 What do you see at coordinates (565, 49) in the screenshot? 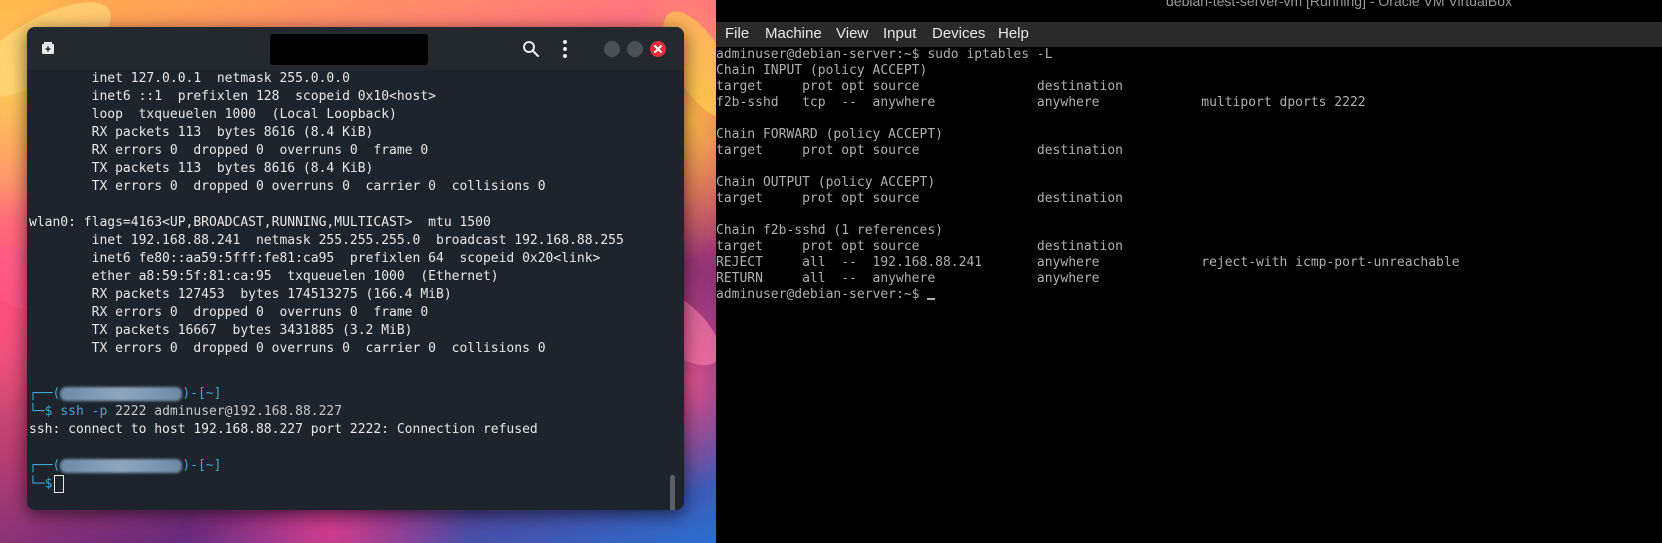
I see `kebab-menu-icon` at bounding box center [565, 49].